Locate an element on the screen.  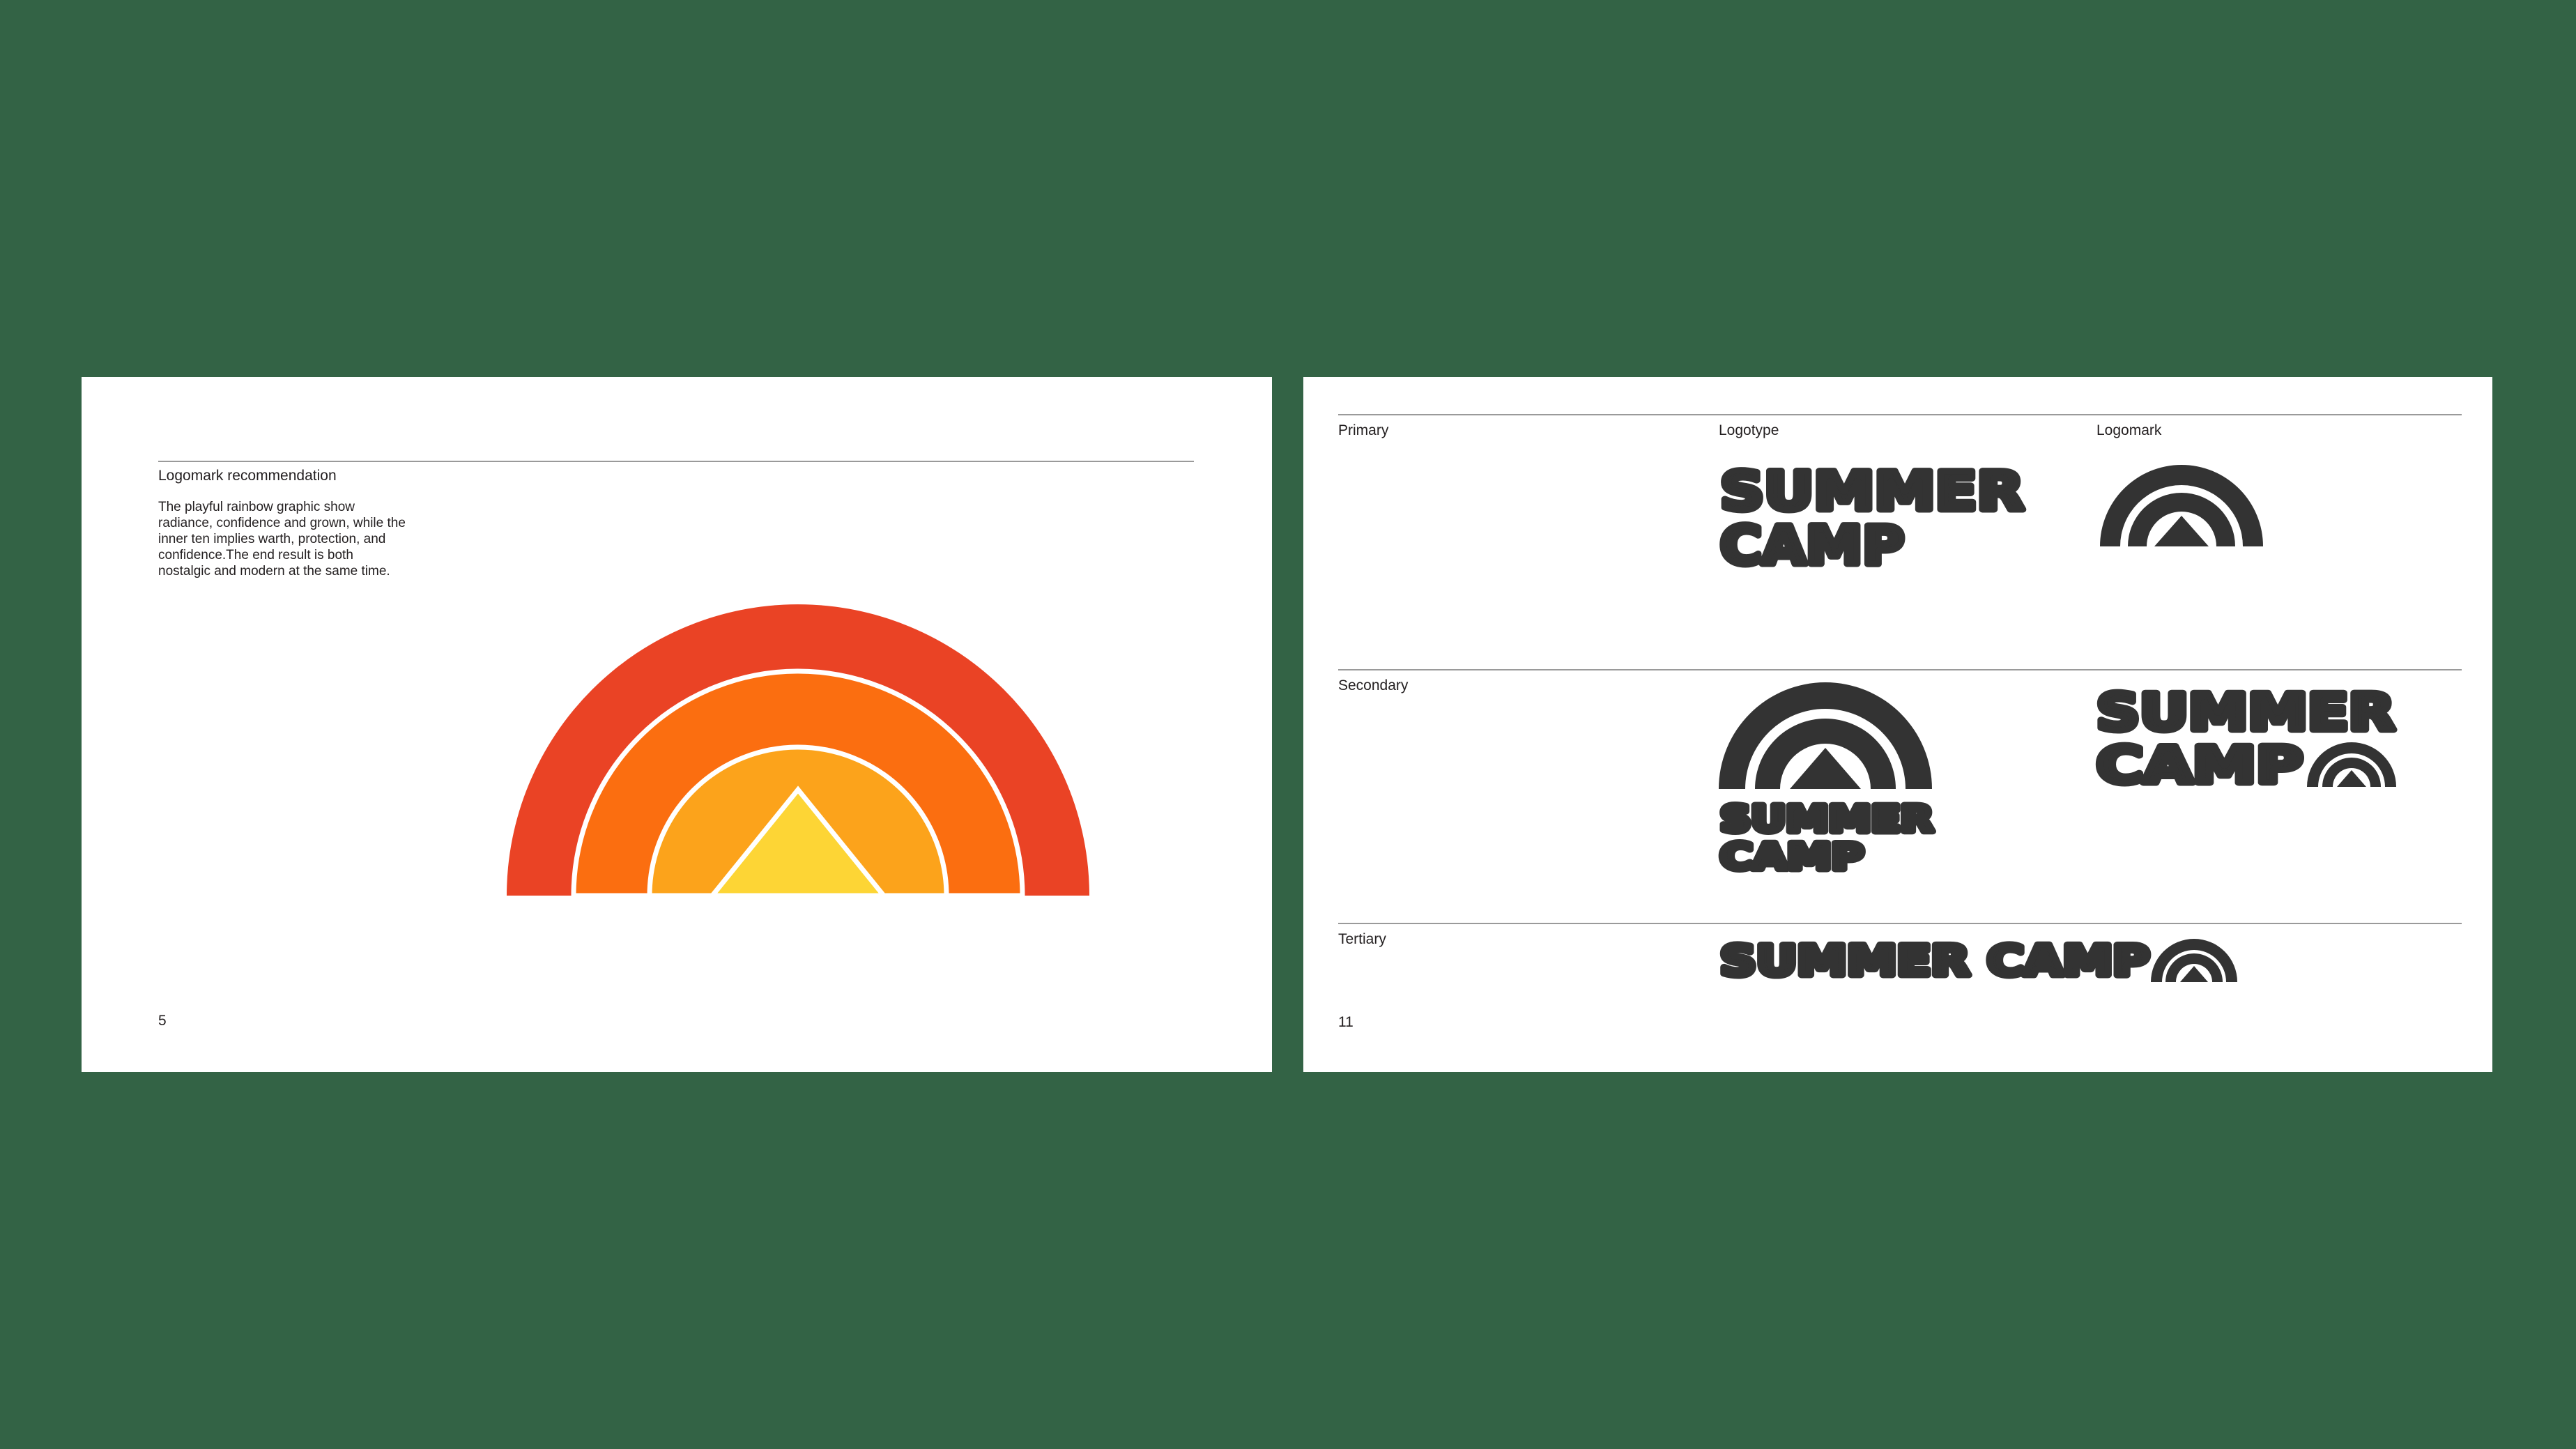
column-label-logotype: Logotype is located at coordinates (1749, 430).